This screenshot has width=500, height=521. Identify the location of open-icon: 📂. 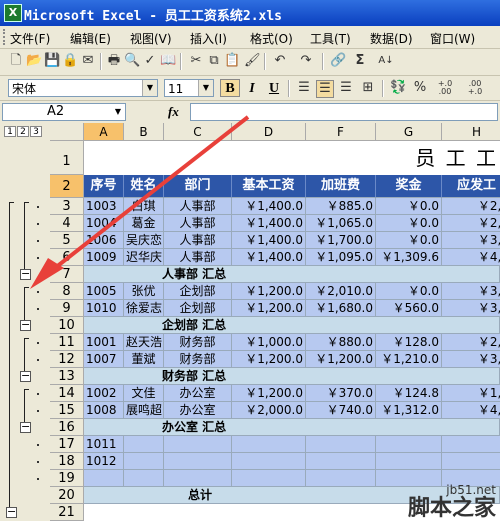
(34, 61).